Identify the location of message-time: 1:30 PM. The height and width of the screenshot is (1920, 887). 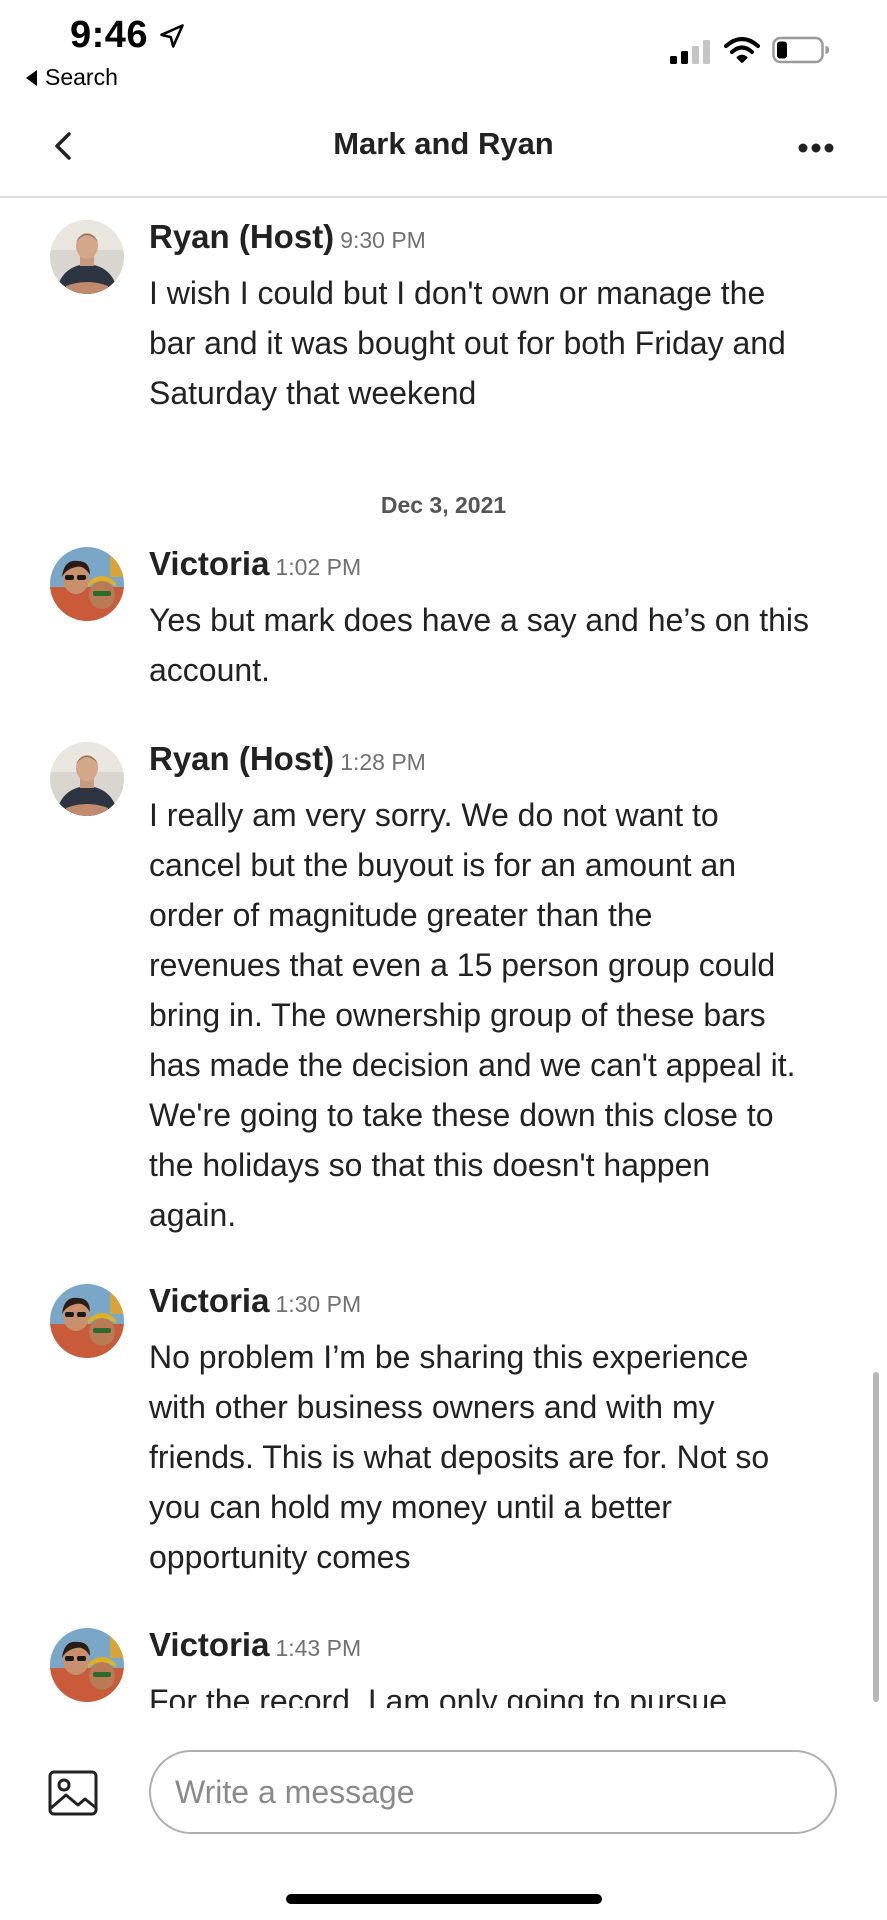
(318, 1304).